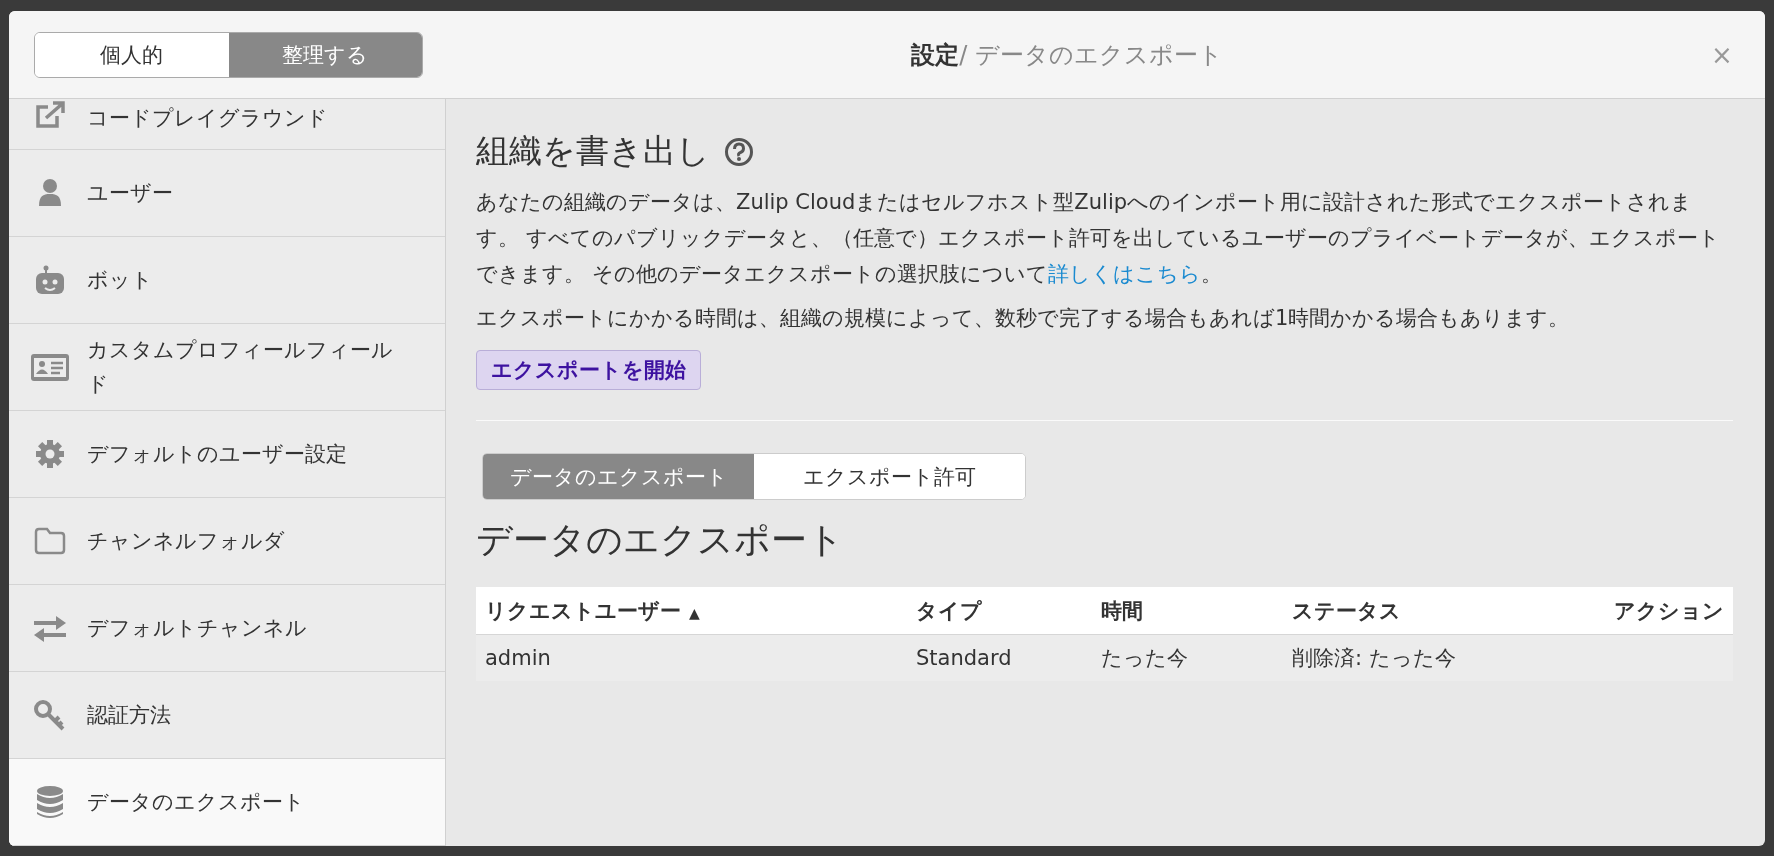 The width and height of the screenshot is (1774, 856). Describe the element at coordinates (227, 124) in the screenshot. I see `sidebar-item: コードプレイグラウンド` at that location.